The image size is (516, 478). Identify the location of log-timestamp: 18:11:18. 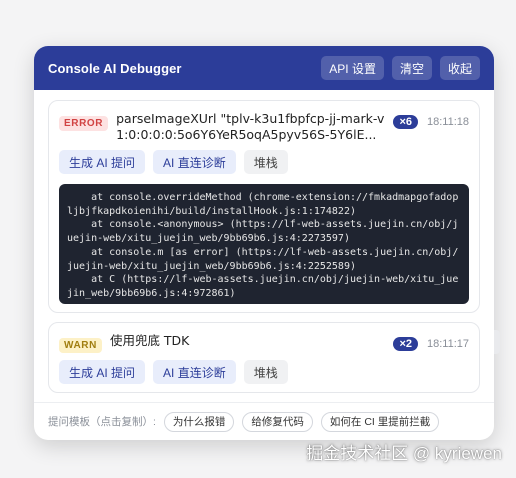
(447, 122).